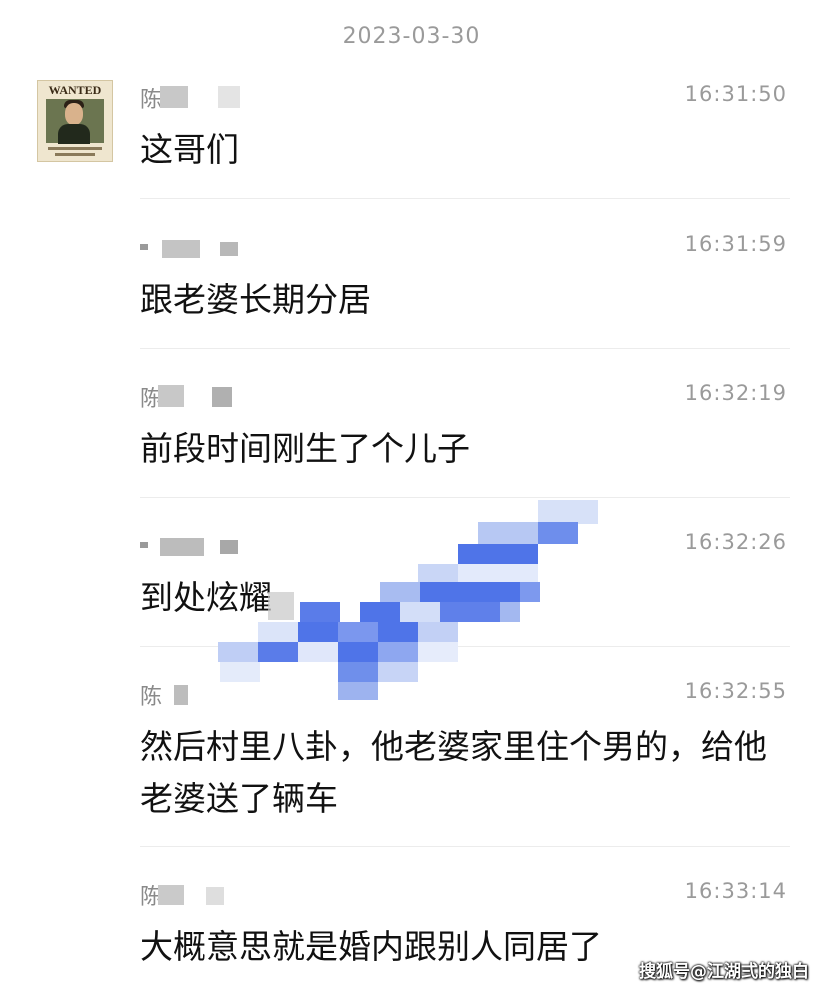 This screenshot has width=823, height=994. Describe the element at coordinates (465, 300) in the screenshot. I see `message-text: 跟老婆长期分居` at that location.